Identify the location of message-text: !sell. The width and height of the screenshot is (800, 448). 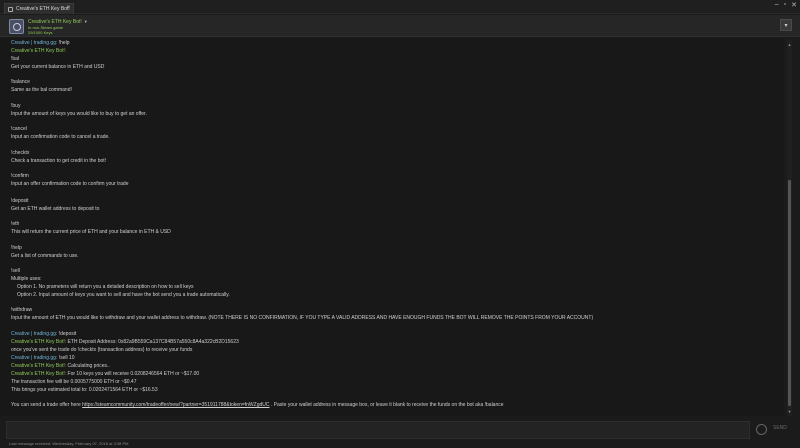
(15, 271).